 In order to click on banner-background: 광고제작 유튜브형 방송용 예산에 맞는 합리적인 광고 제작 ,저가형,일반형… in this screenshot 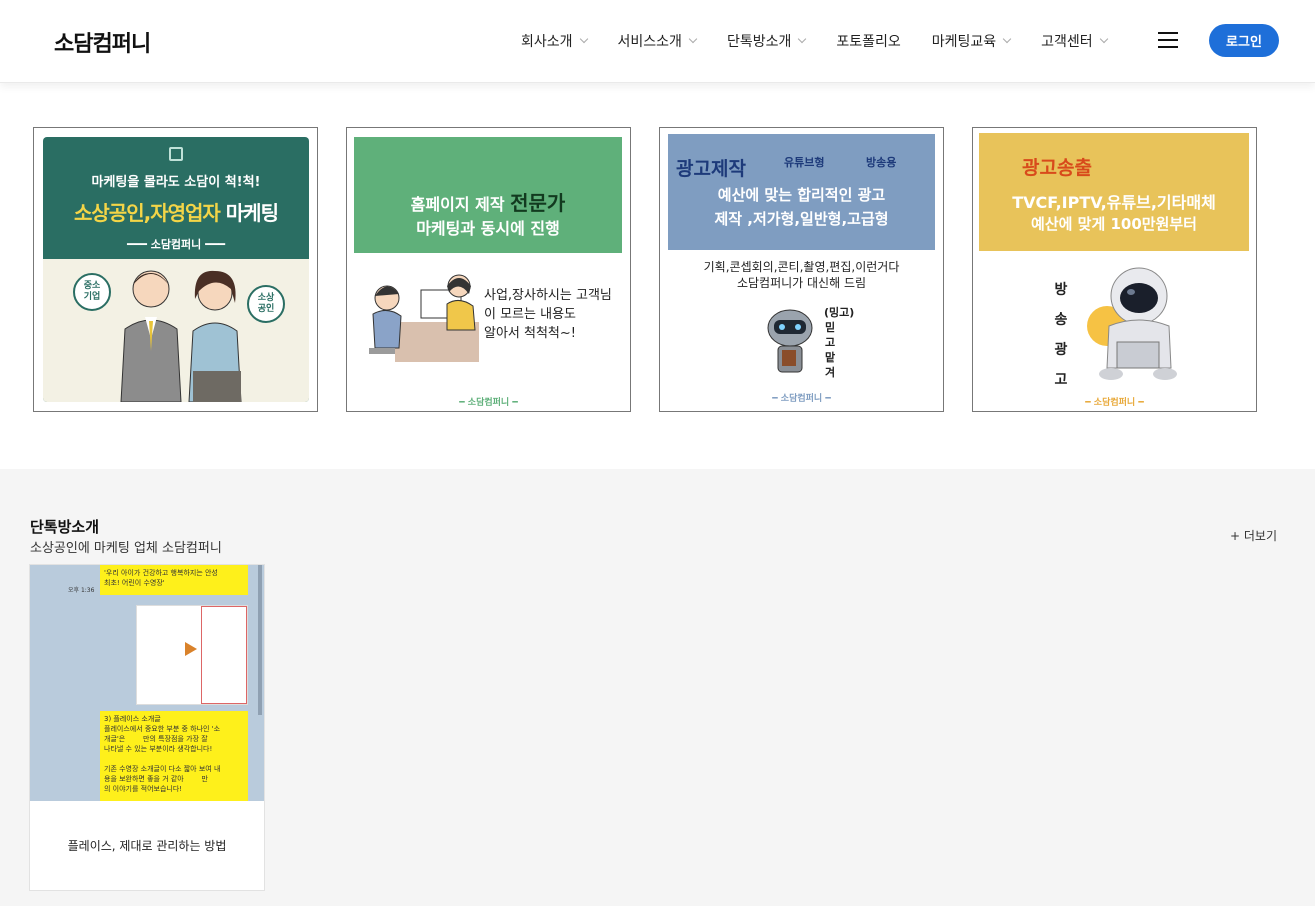, I will do `click(801, 192)`.